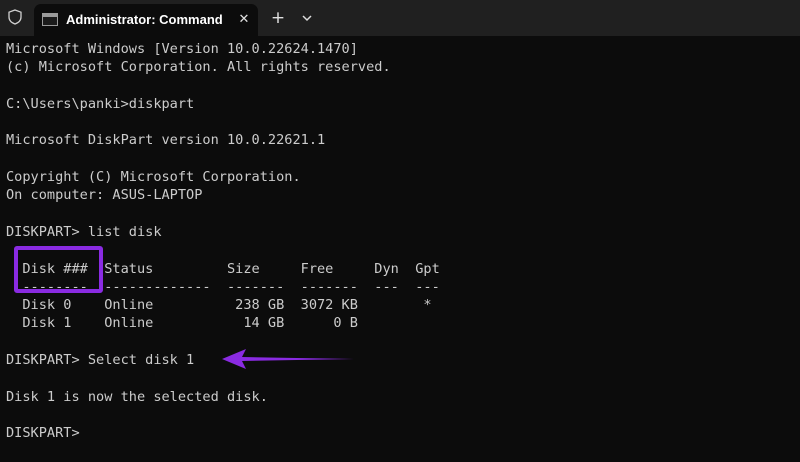 The height and width of the screenshot is (462, 800). Describe the element at coordinates (58, 269) in the screenshot. I see `highlight-box` at that location.